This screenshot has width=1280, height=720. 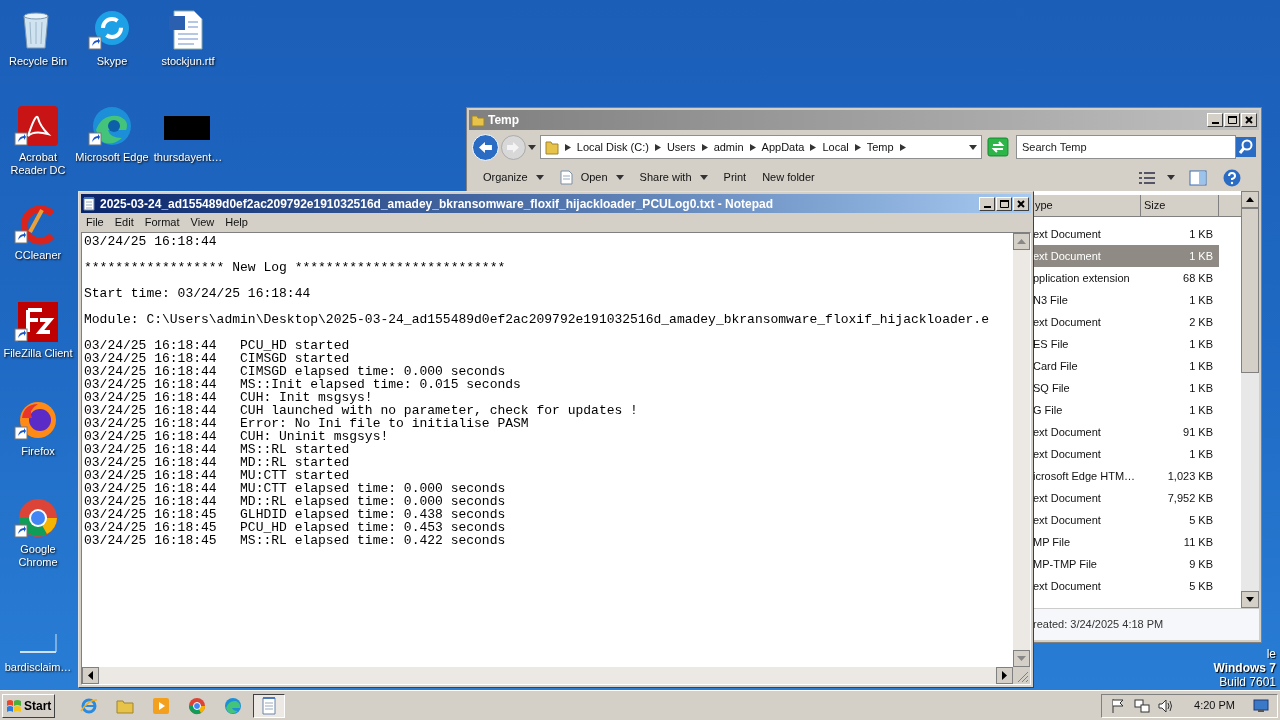 What do you see at coordinates (1126, 366) in the screenshot?
I see `file-row: Card File 1 KB` at bounding box center [1126, 366].